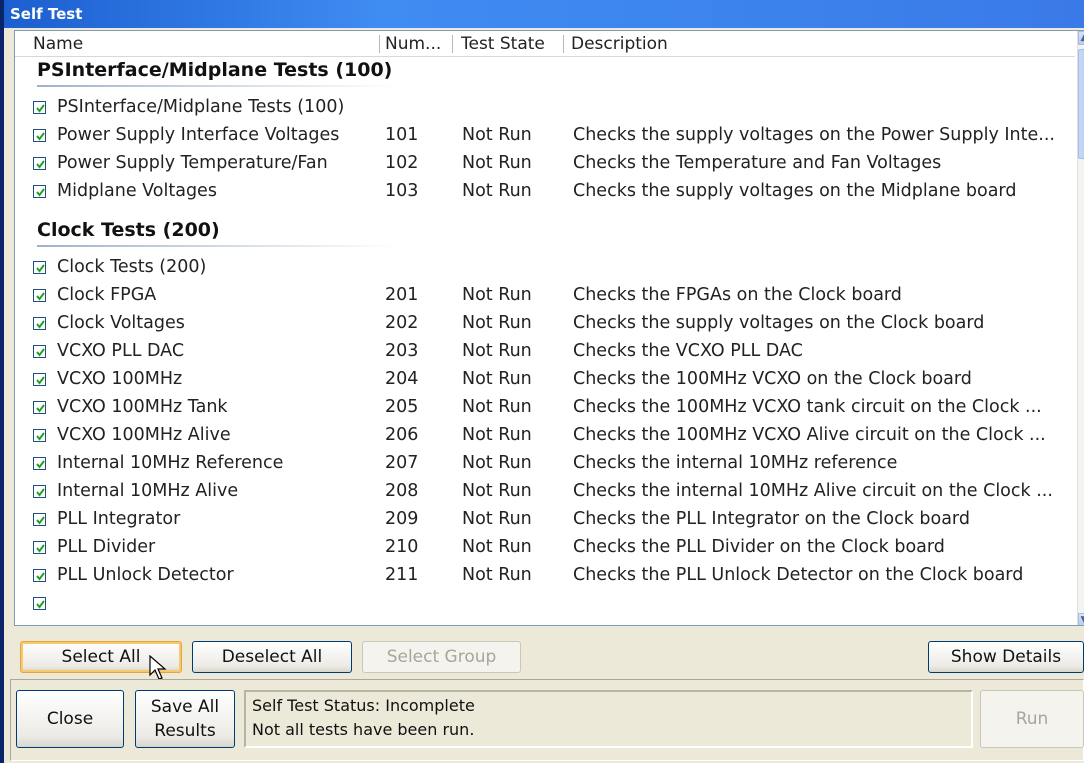 The width and height of the screenshot is (1084, 763). What do you see at coordinates (198, 135) in the screenshot?
I see `row-name: Power Supply Interface Voltages` at bounding box center [198, 135].